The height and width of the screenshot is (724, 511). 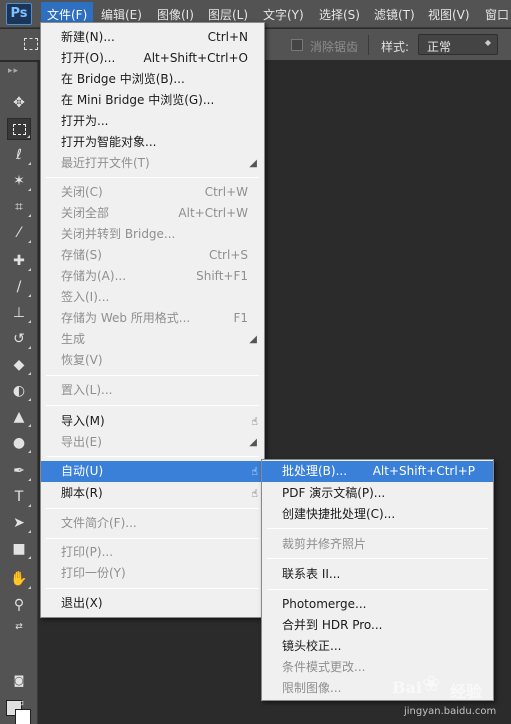 What do you see at coordinates (19, 313) in the screenshot?
I see `clone-stamp-icon: ⊥` at bounding box center [19, 313].